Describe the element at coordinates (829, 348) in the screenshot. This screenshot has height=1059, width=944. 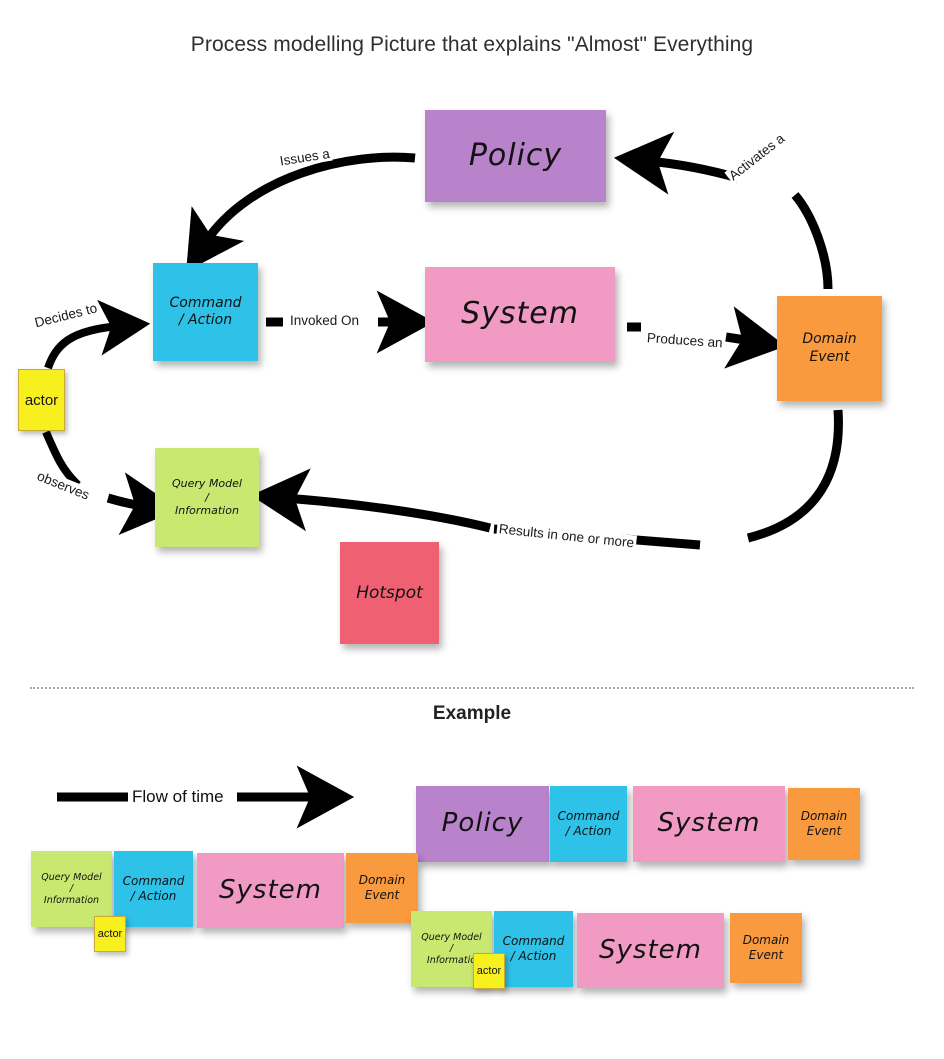
I see `note-domain-event: Domain Event` at that location.